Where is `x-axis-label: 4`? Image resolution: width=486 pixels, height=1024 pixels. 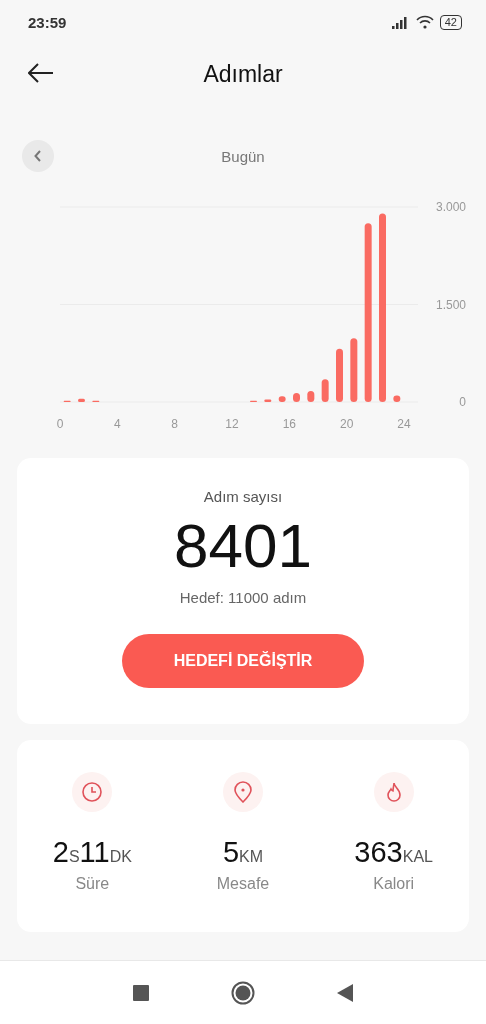
x-axis-label: 4 is located at coordinates (117, 424).